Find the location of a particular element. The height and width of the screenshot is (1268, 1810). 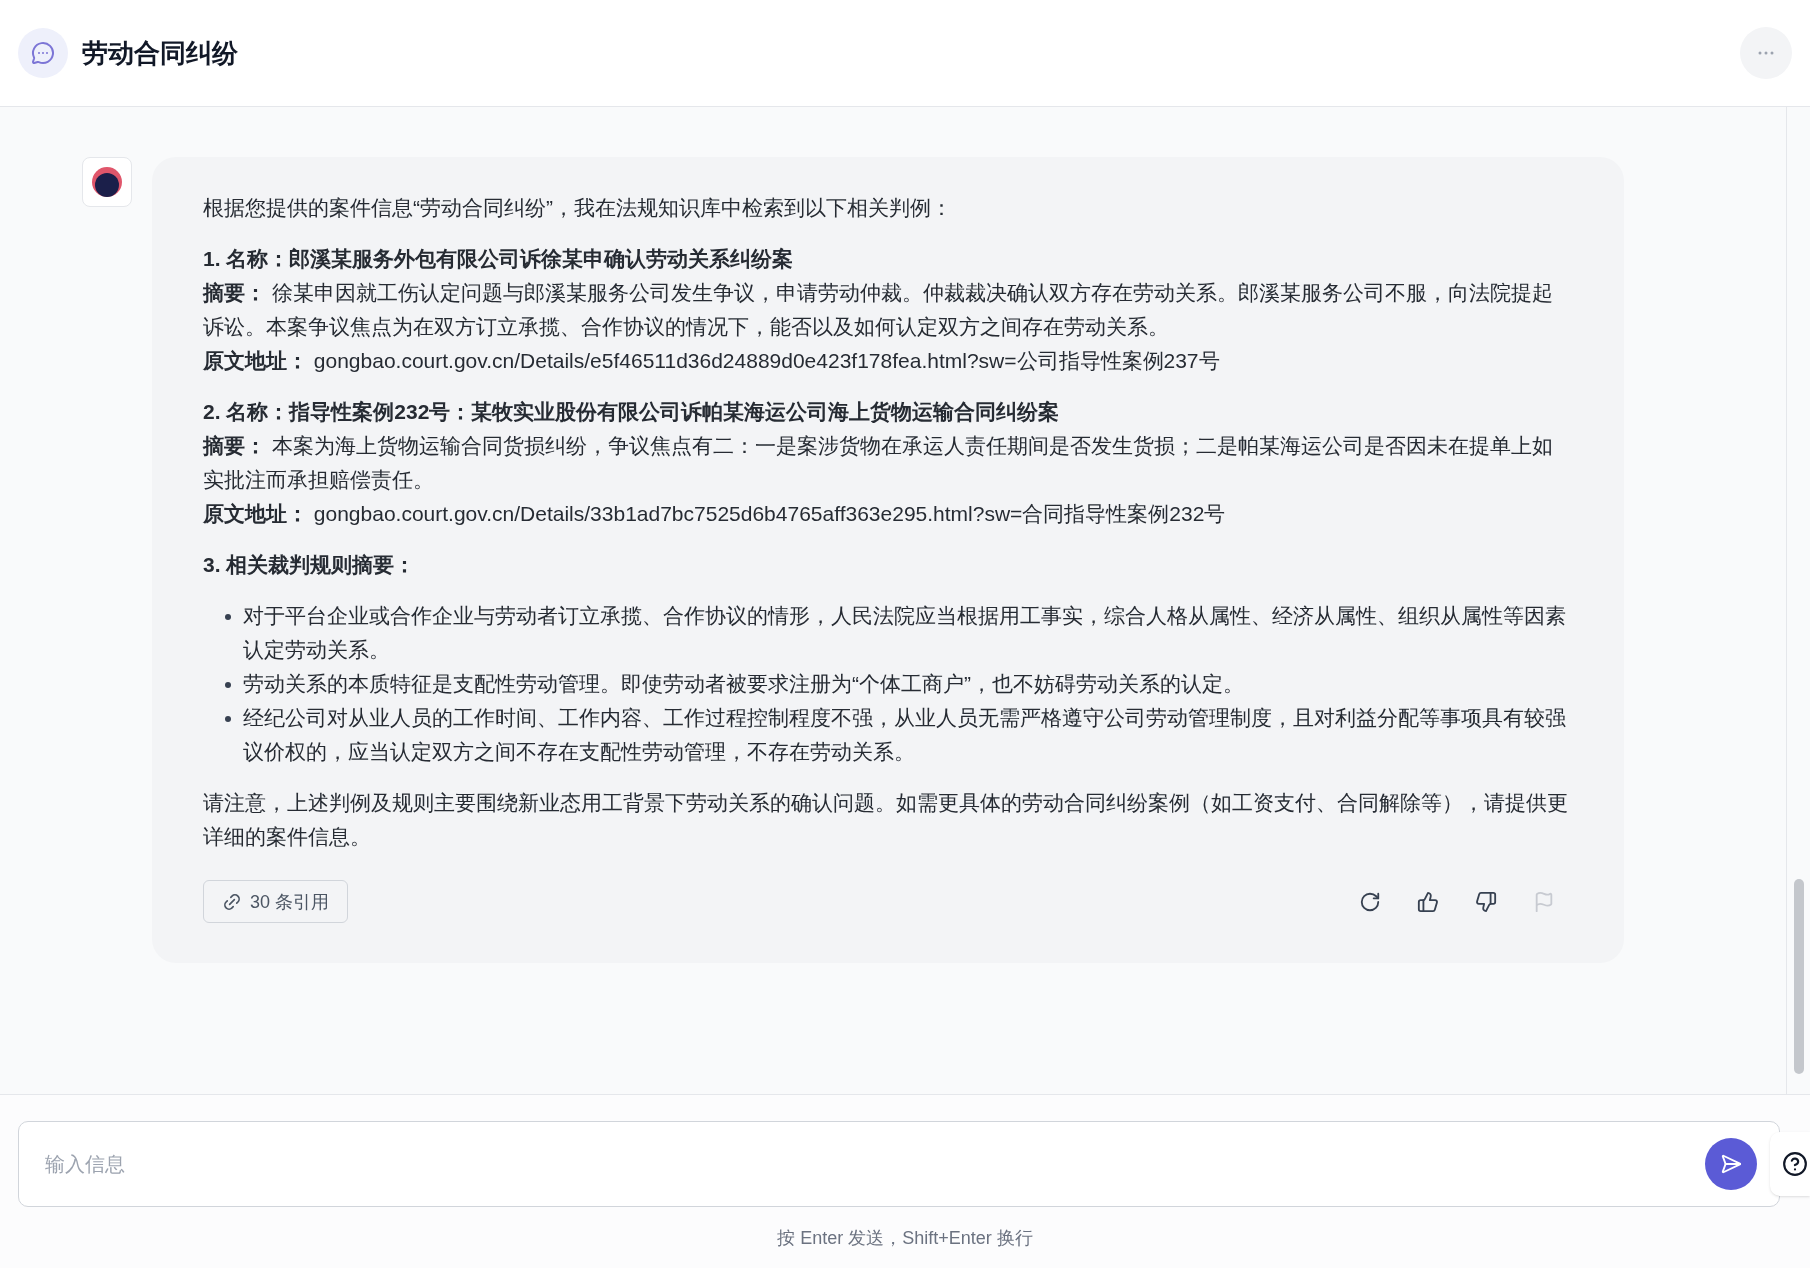

message-paragraph: 请注意，上述判例及规则主要围绕新业态用工背景下劳动关系的确认问题。如需更具体的劳动合同纠纷案例（如工资支付、合同解除等），请提供更详细的案件信息。 is located at coordinates (886, 820).